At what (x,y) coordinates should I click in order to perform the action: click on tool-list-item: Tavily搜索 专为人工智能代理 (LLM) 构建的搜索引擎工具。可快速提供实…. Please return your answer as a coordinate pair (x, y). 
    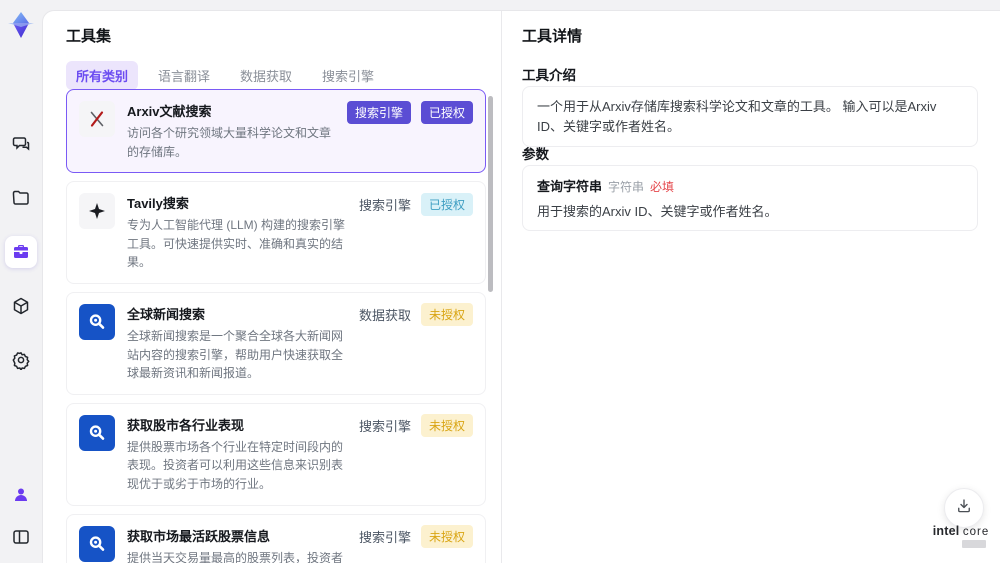
    Looking at the image, I should click on (276, 232).